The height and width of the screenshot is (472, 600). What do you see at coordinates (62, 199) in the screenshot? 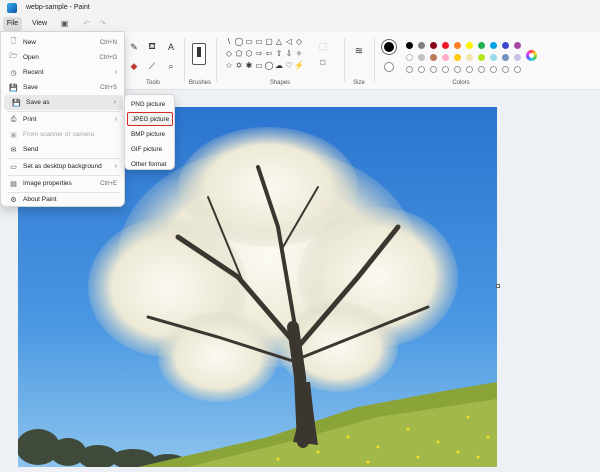
I see `menu-item-about-paint: ⚙ About Paint` at bounding box center [62, 199].